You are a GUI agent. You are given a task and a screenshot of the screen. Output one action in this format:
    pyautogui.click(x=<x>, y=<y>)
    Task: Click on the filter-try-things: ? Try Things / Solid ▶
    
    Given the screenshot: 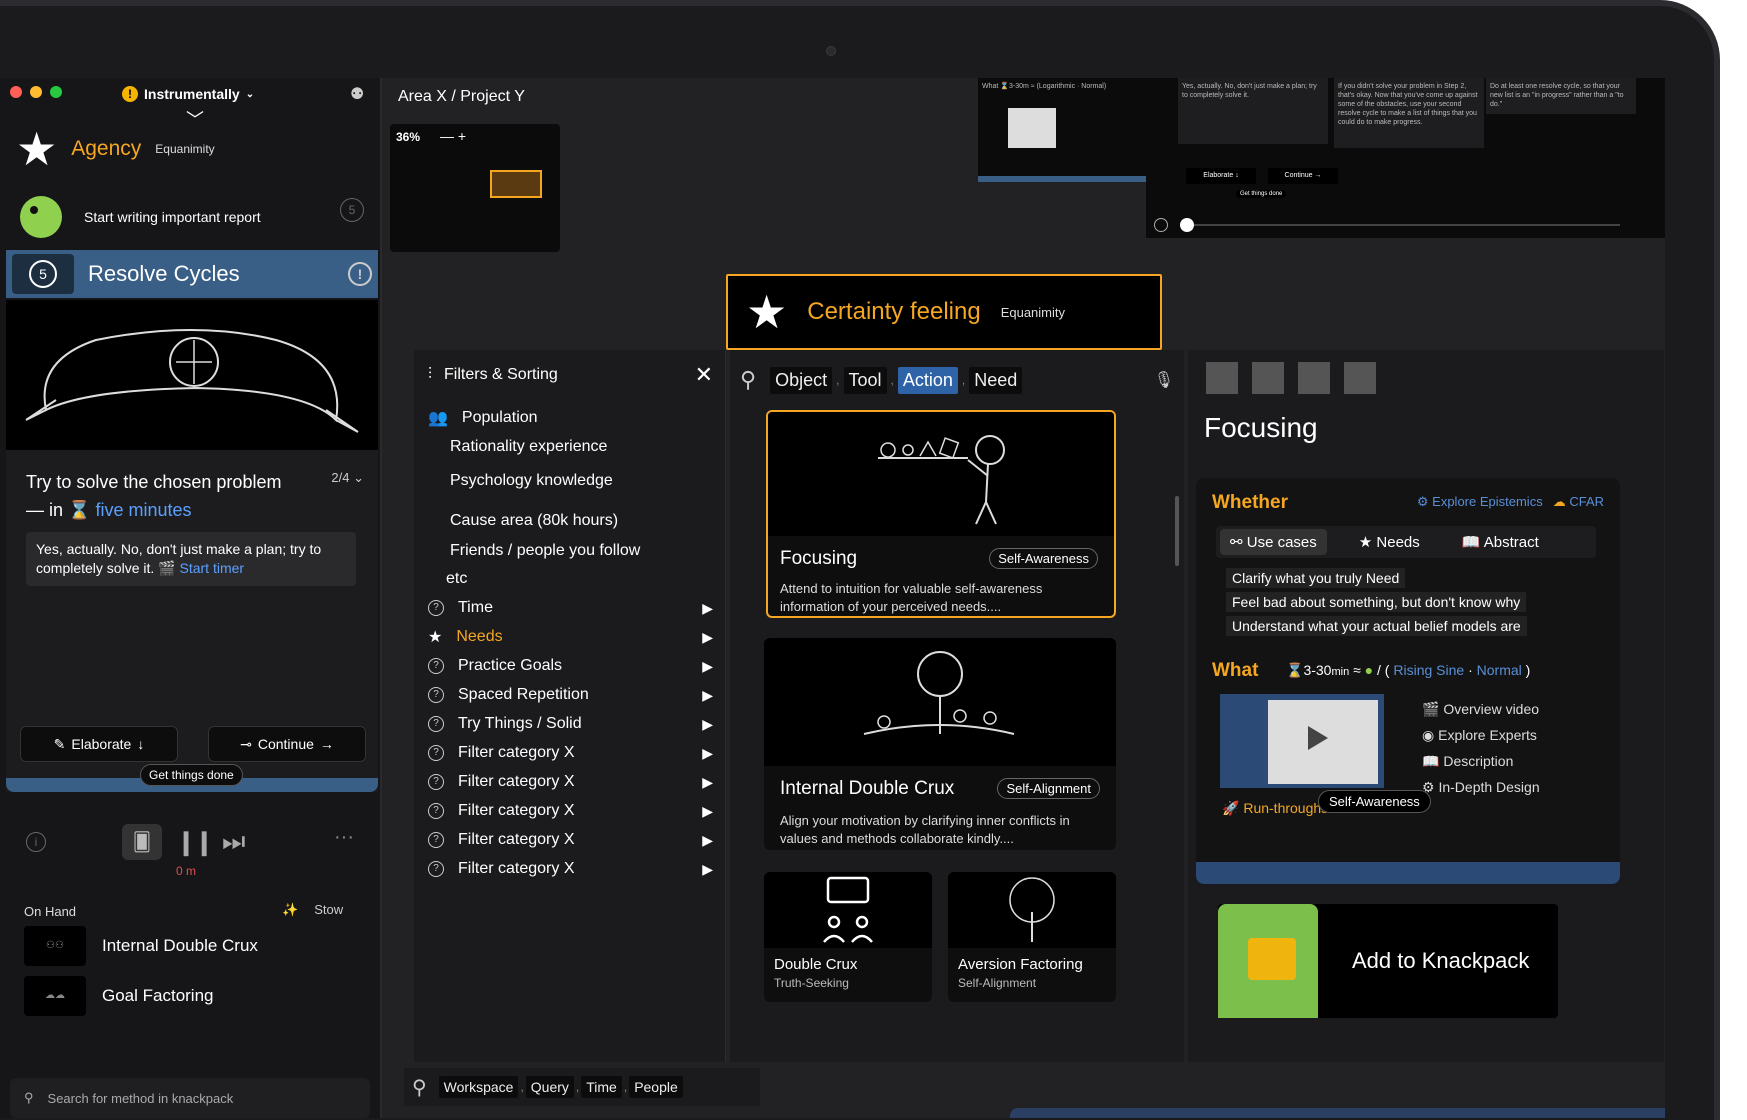 What is the action you would take?
    pyautogui.click(x=570, y=724)
    